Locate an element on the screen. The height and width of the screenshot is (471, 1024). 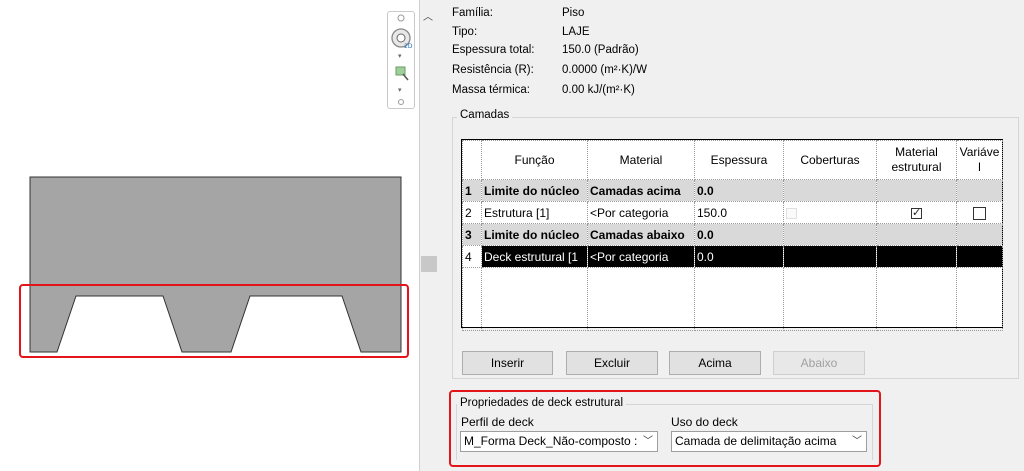
inserir-button: Inserir is located at coordinates (507, 363).